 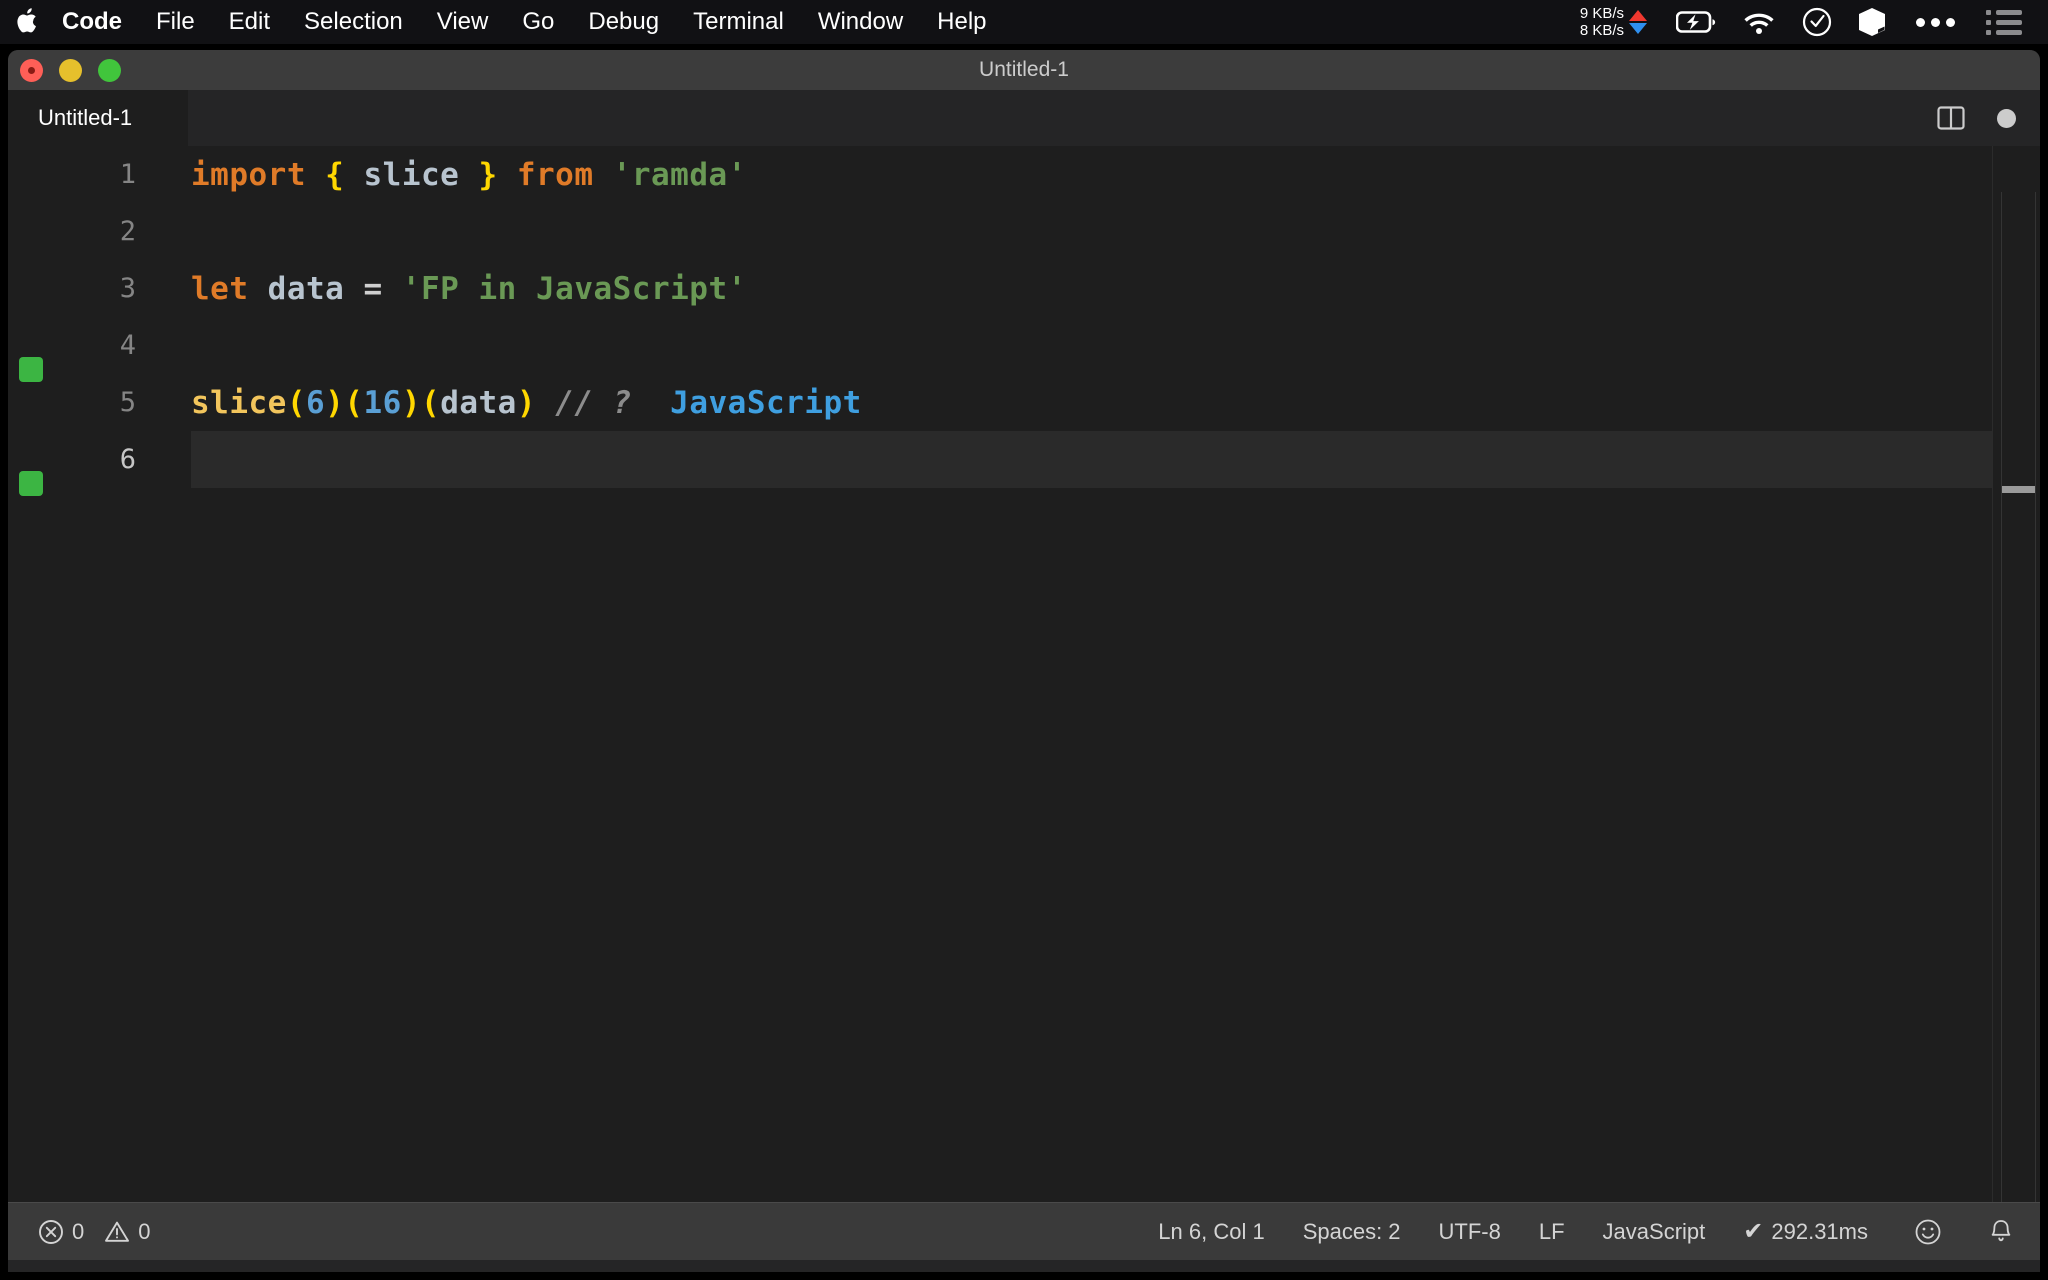 I want to click on quokka-runtime-indicator: ✔ 292.31ms, so click(x=1805, y=1231).